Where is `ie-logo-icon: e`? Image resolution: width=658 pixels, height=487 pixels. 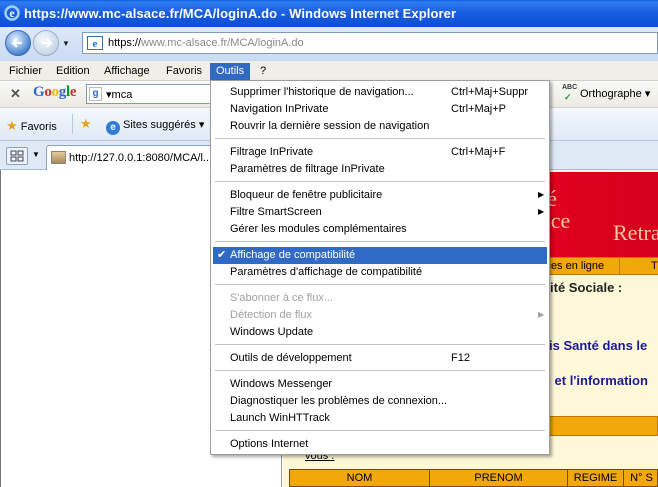
ie-logo-icon: e is located at coordinates (12, 13).